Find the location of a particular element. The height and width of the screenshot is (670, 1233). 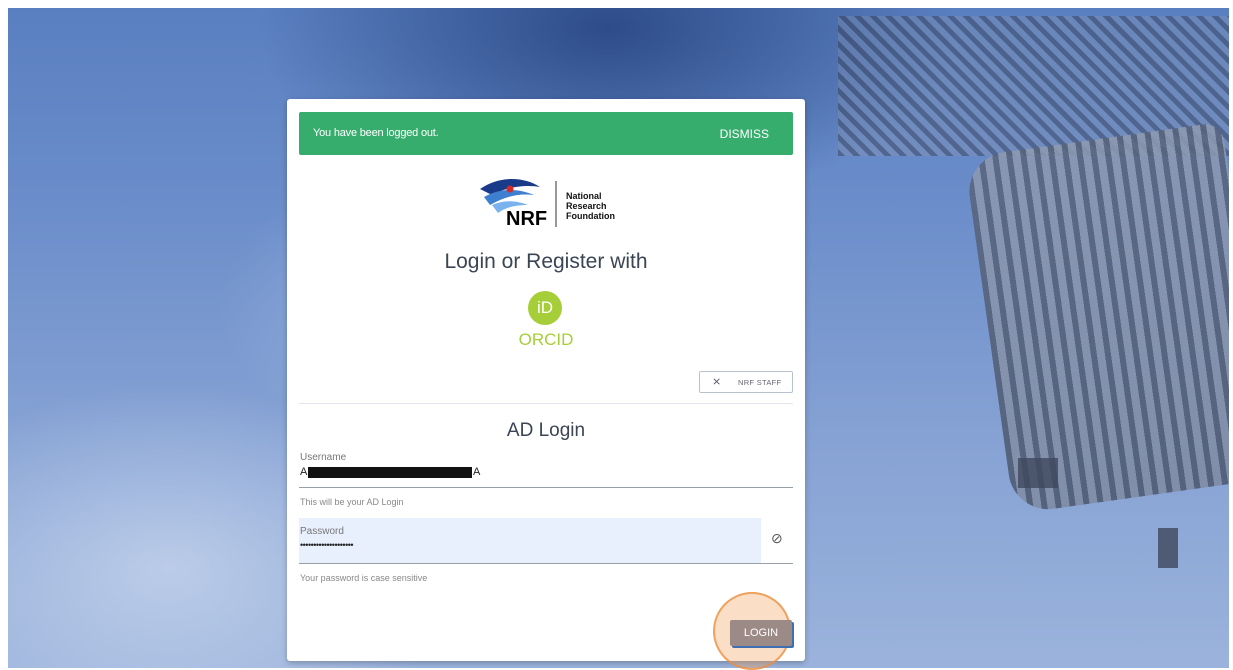

logo-line-1: National is located at coordinates (584, 196).